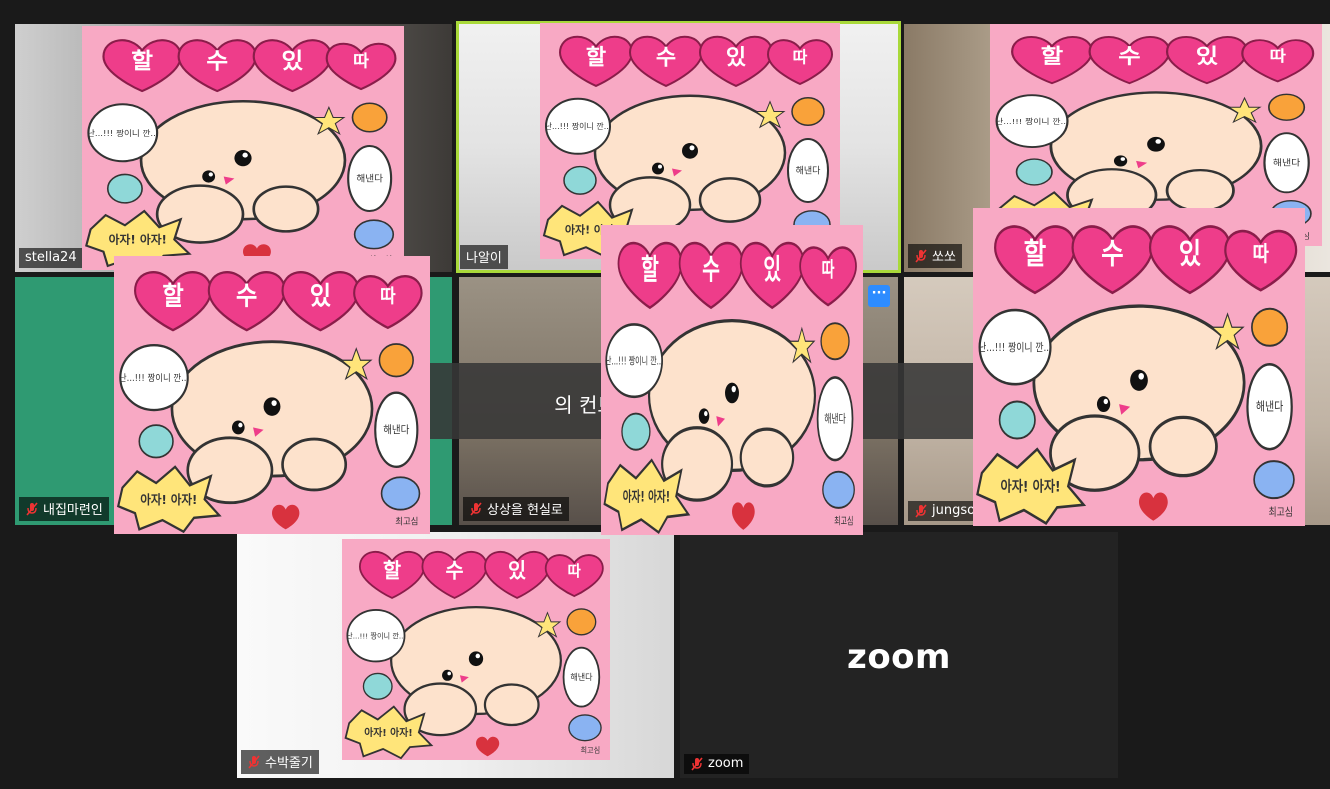 The width and height of the screenshot is (1330, 789). I want to click on participant-name-tag: stella24, so click(51, 258).